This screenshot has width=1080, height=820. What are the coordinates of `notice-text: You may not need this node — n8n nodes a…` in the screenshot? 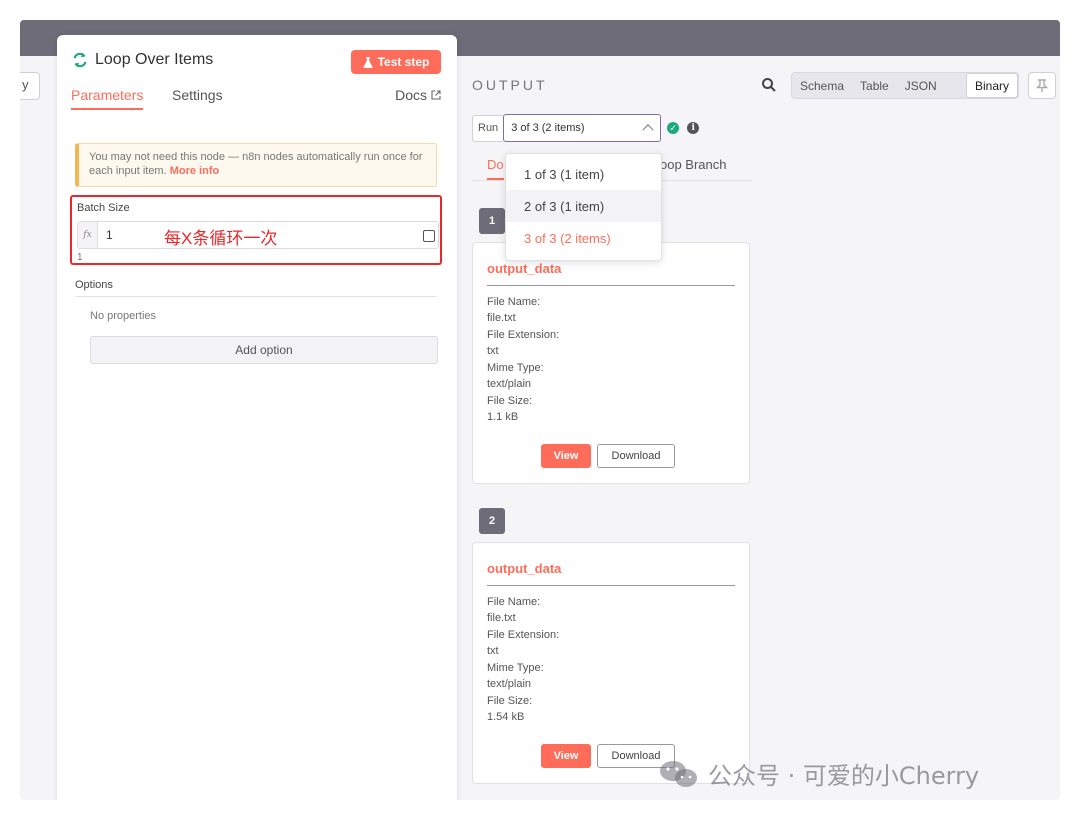 It's located at (256, 164).